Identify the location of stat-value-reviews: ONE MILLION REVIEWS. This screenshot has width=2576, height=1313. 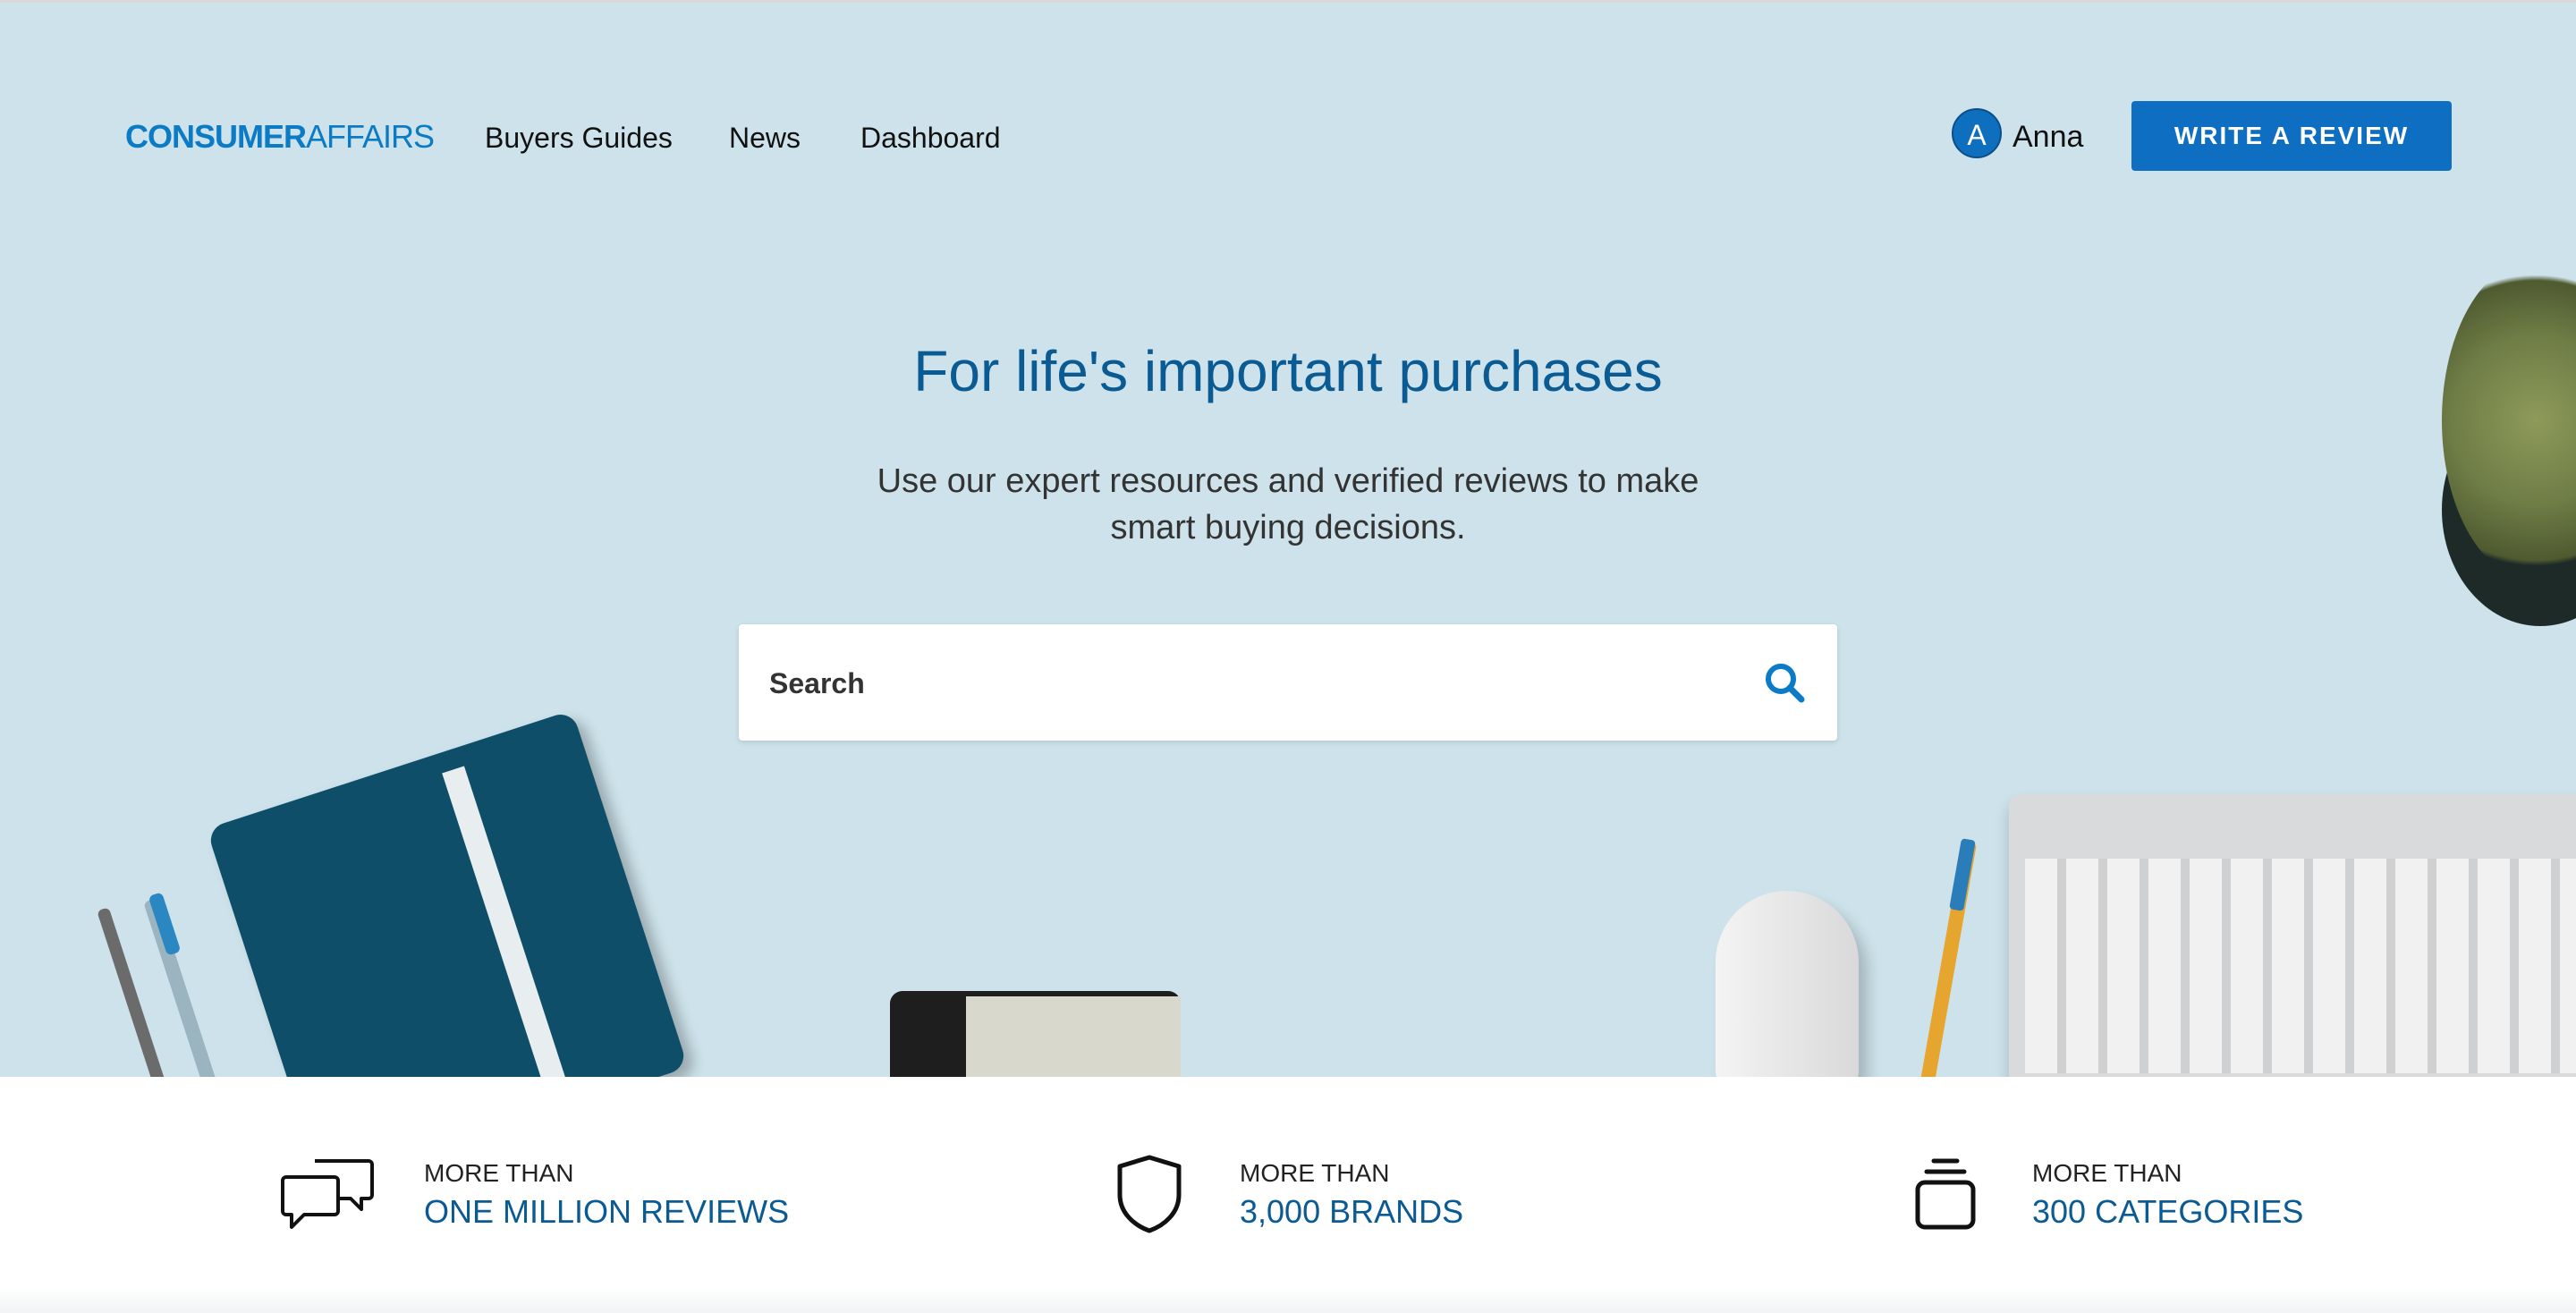
(607, 1211).